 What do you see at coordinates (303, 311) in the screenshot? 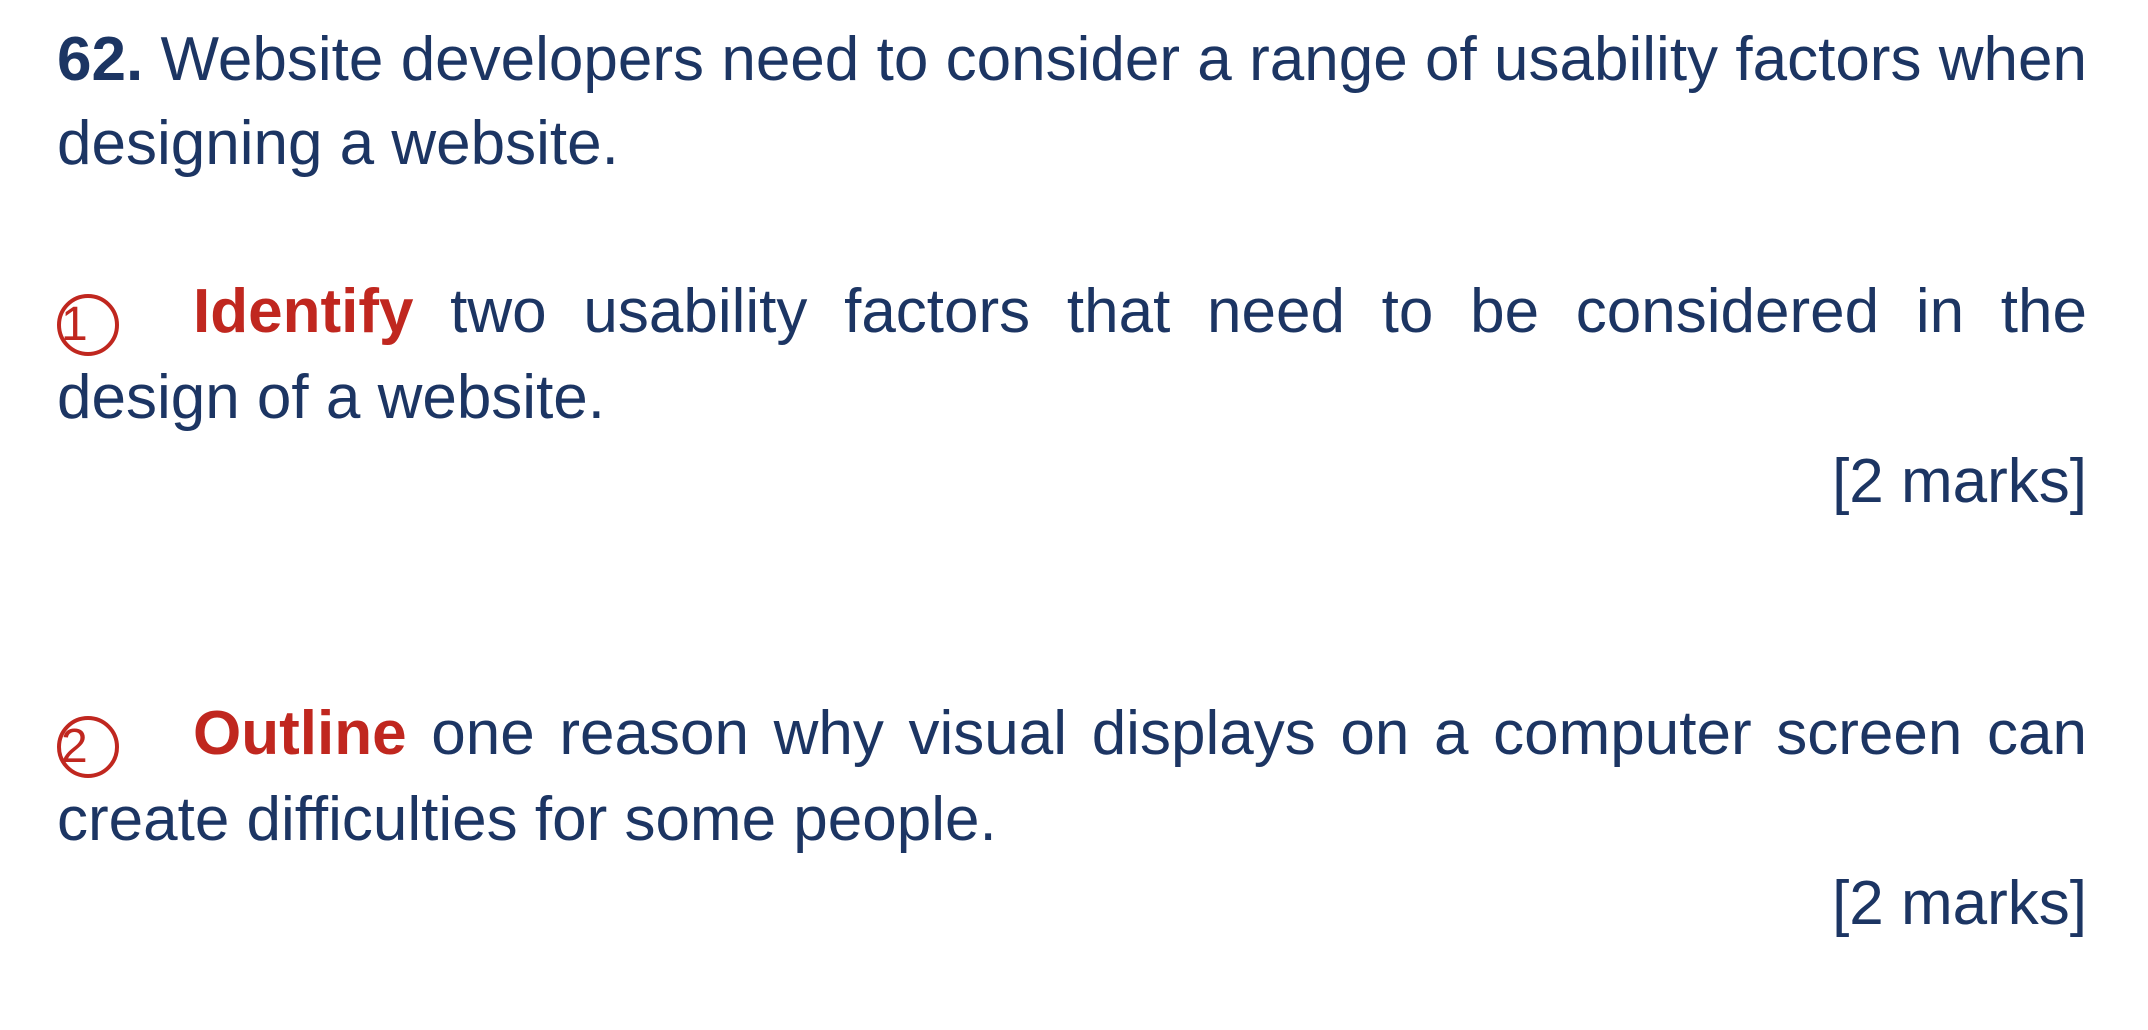
I see `command-word-identify: Identify` at bounding box center [303, 311].